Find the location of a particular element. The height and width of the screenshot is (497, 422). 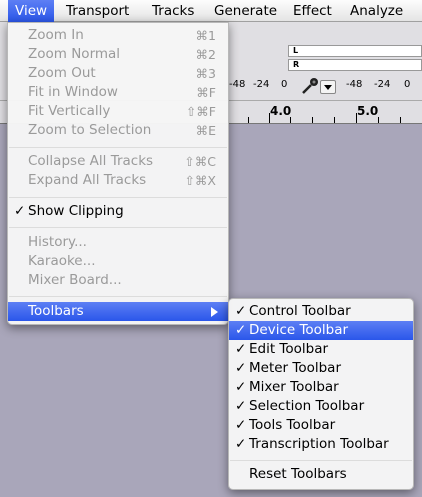

menu-effect: Effect is located at coordinates (312, 11).